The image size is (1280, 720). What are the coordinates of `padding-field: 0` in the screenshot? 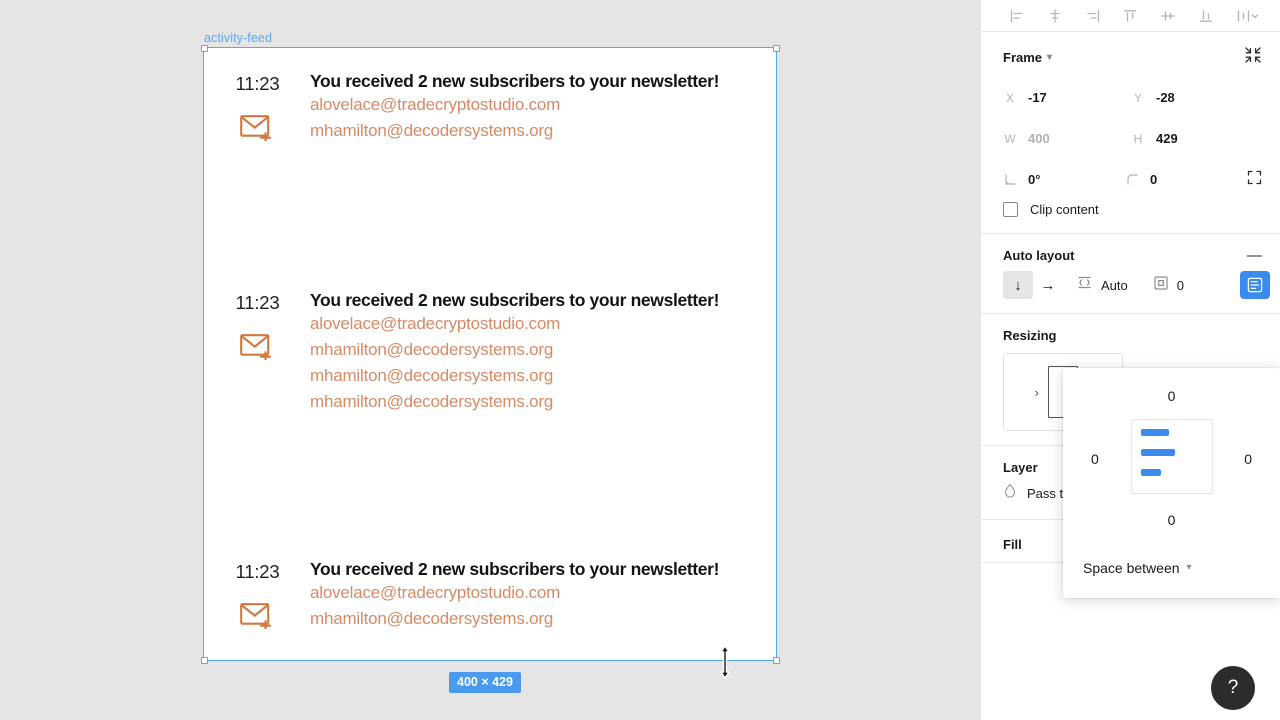 It's located at (1169, 285).